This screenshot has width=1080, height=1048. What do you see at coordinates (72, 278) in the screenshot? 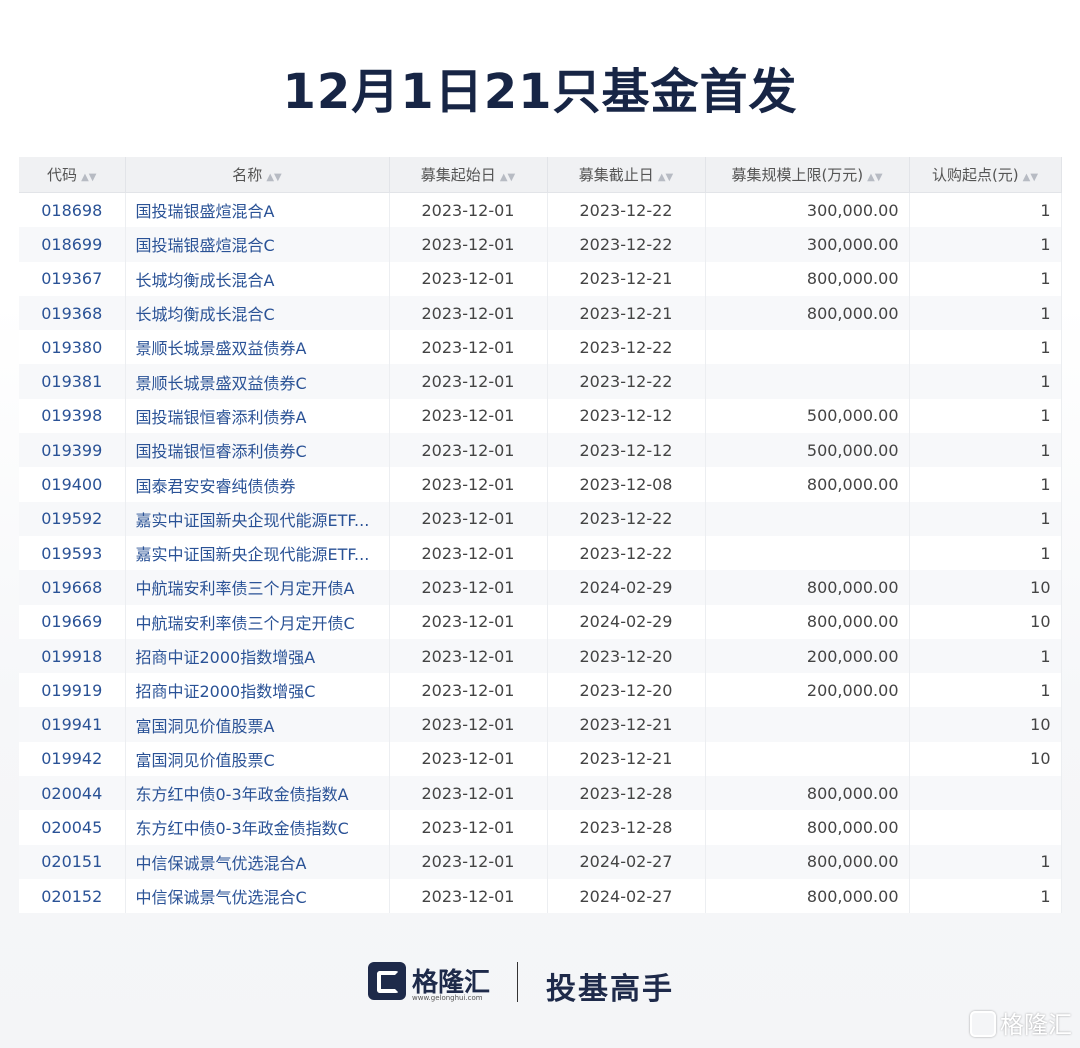
I see `cell-code: 019367` at bounding box center [72, 278].